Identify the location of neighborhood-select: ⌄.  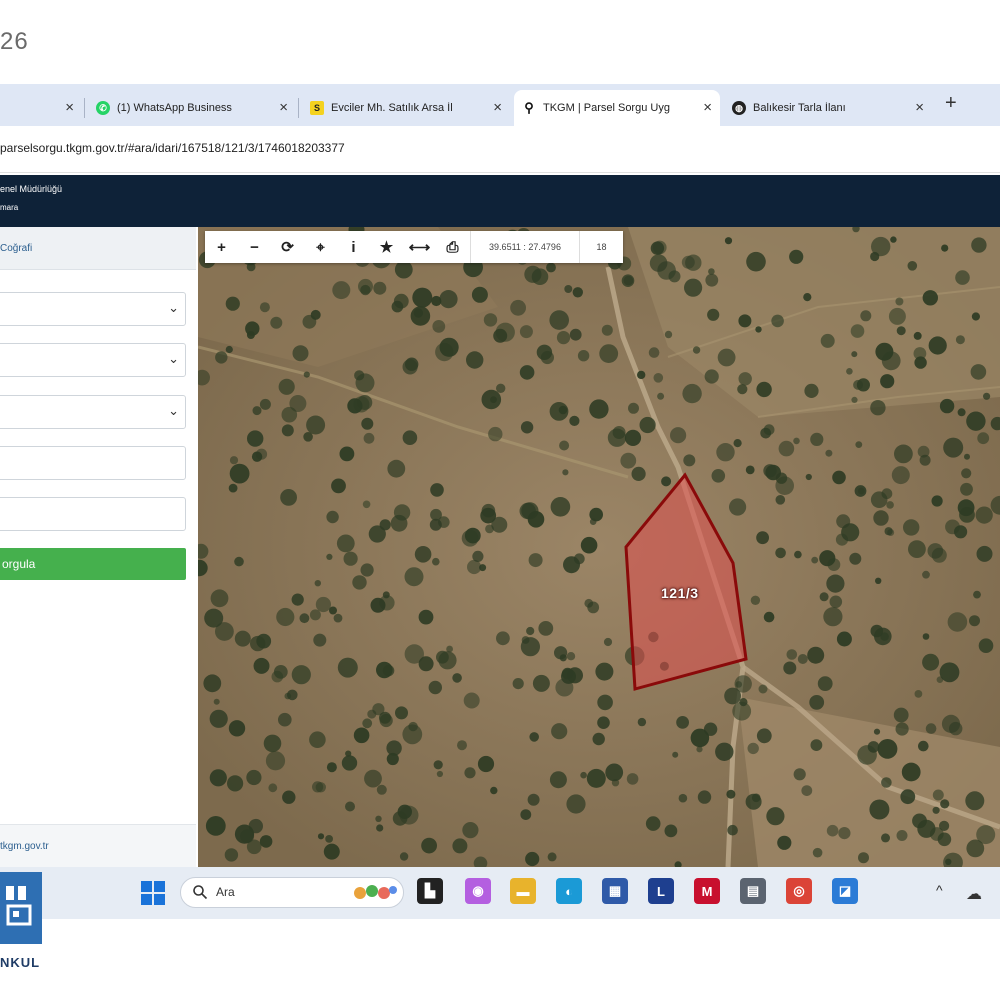
(93, 412).